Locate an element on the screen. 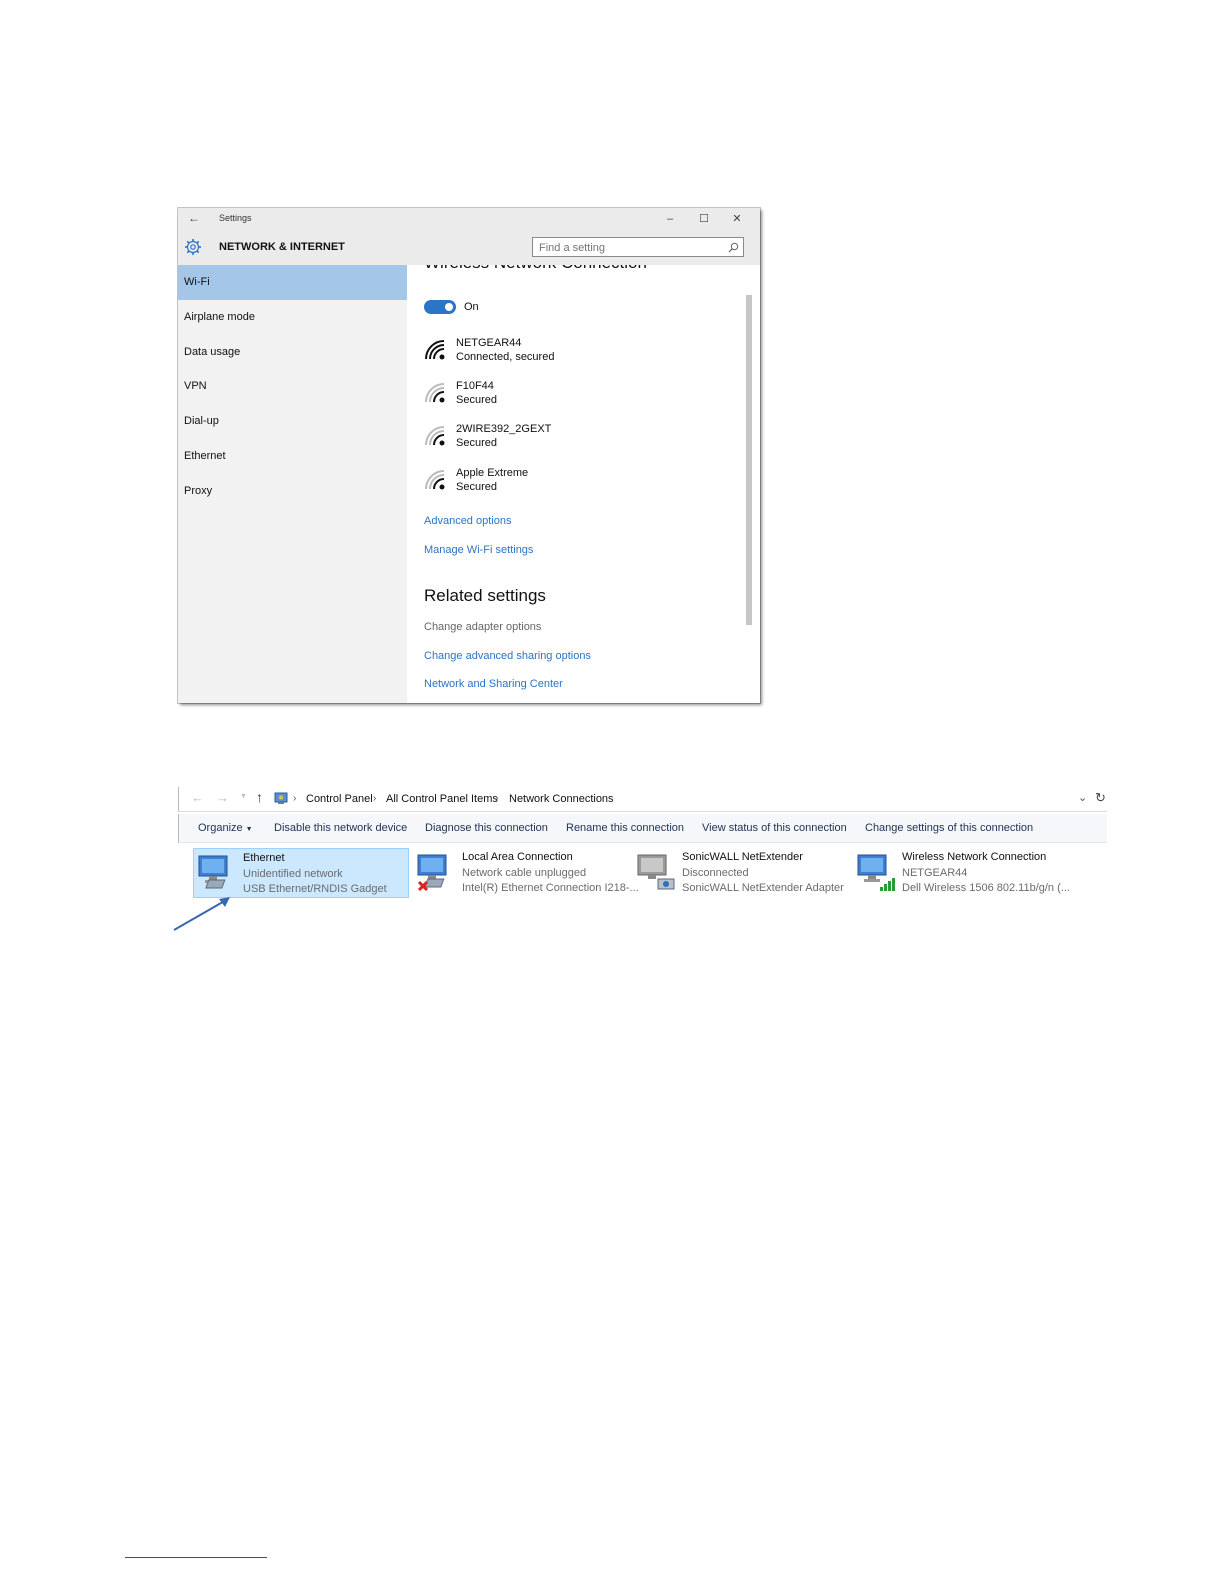 The height and width of the screenshot is (1584, 1224). nav-item-dial-up: Dial-up is located at coordinates (292, 421).